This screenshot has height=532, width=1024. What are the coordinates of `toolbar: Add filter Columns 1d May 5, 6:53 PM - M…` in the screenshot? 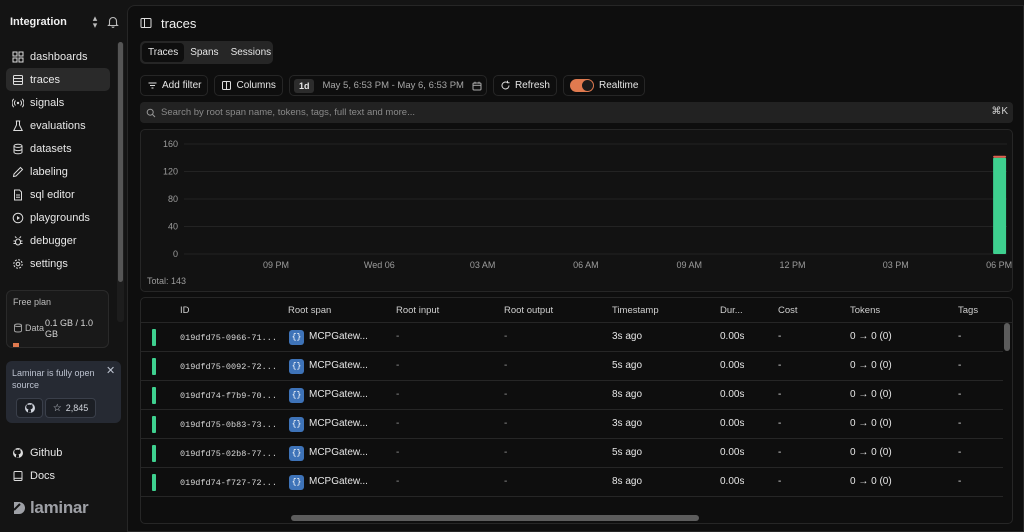 It's located at (395, 85).